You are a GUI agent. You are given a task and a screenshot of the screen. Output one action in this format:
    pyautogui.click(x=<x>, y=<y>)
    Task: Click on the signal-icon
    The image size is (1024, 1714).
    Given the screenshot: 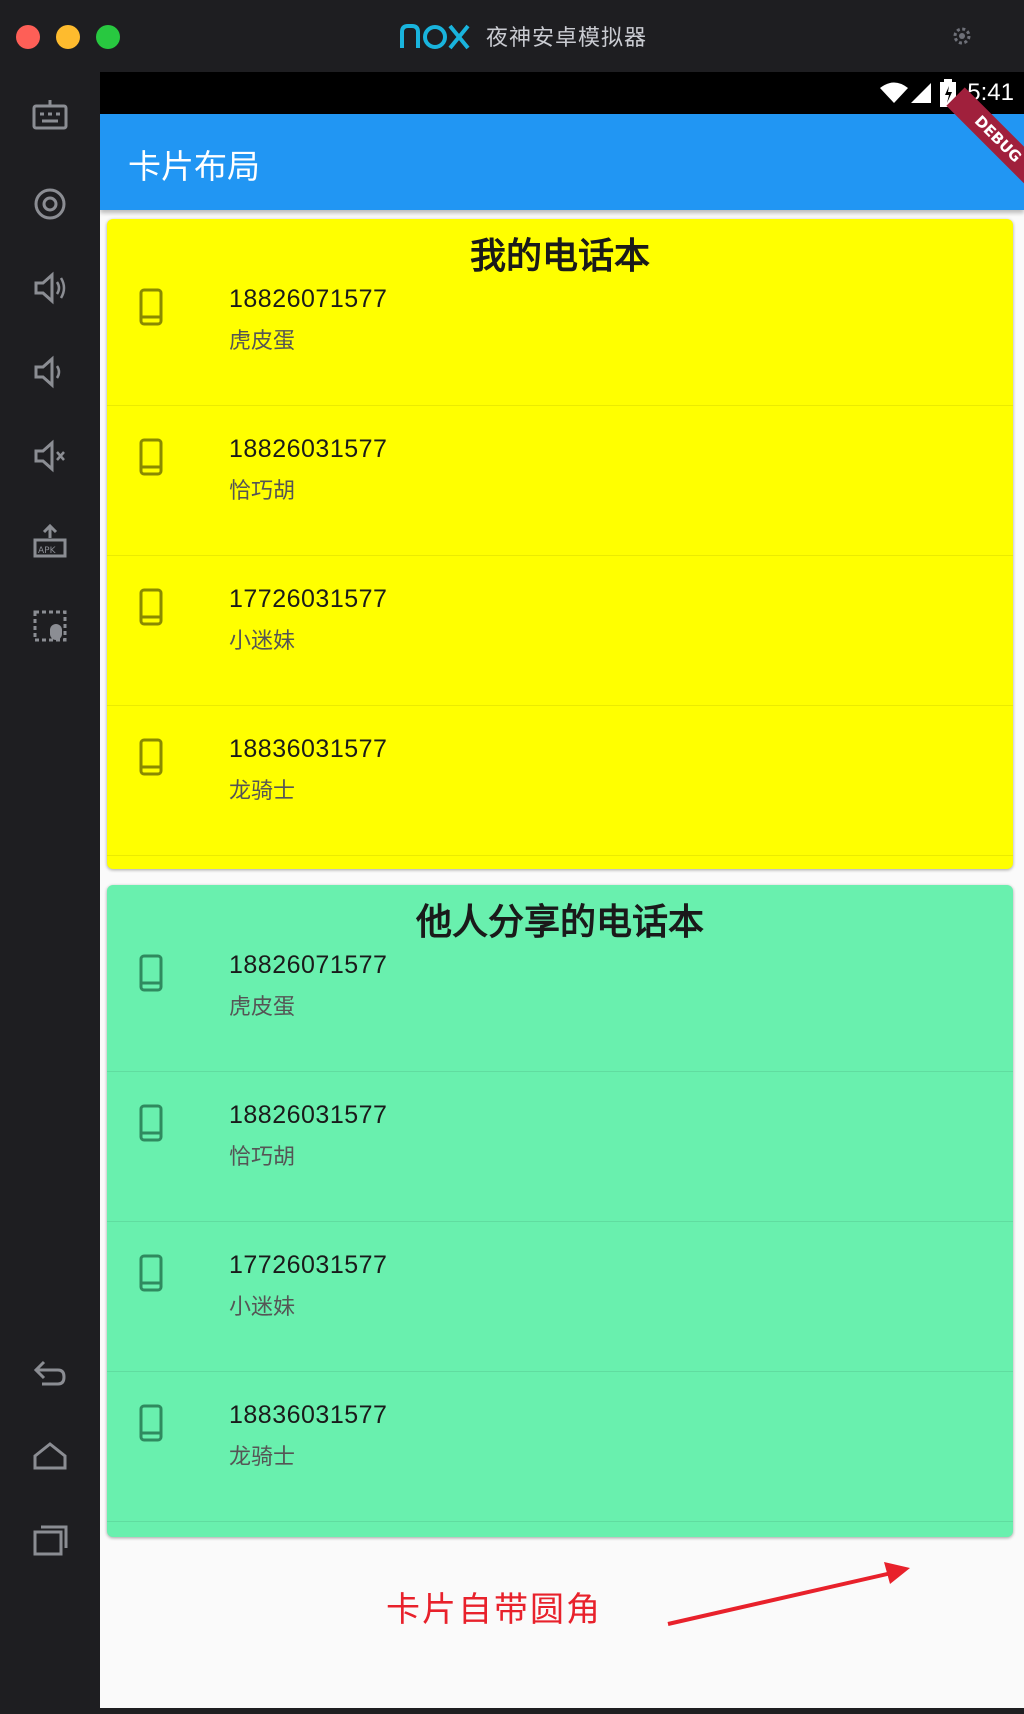 What is the action you would take?
    pyautogui.click(x=921, y=93)
    